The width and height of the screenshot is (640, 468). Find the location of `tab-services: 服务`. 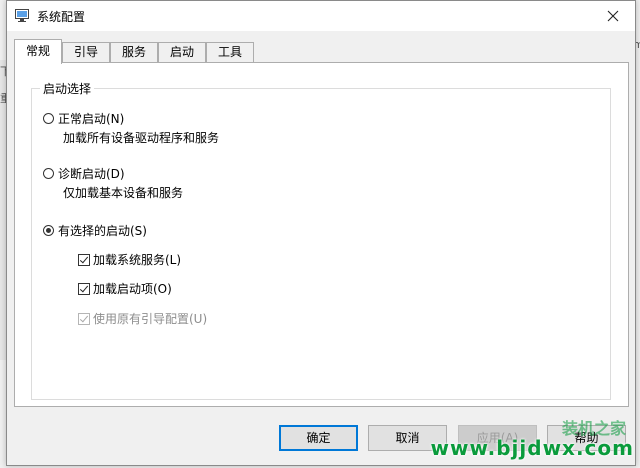

tab-services: 服务 is located at coordinates (134, 52).